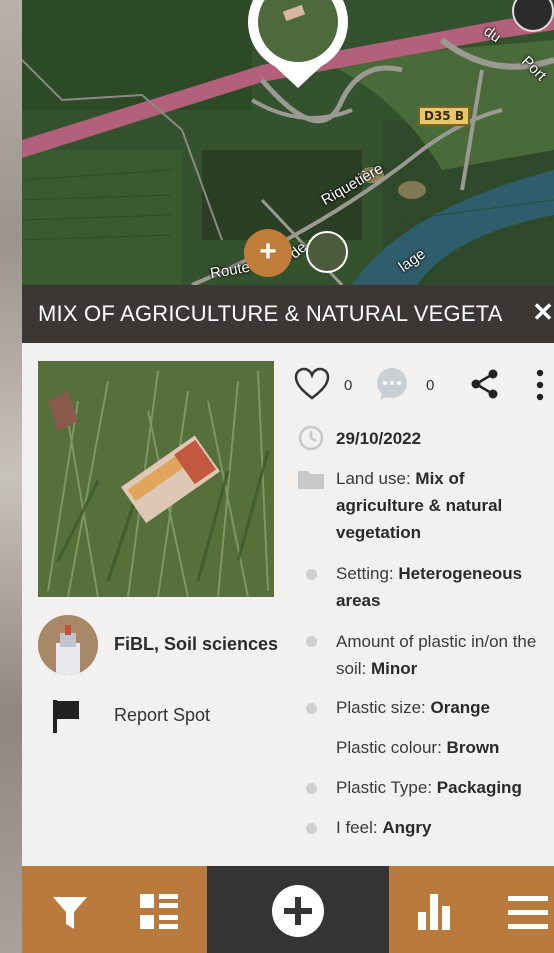  Describe the element at coordinates (367, 573) in the screenshot. I see `setting-label: Setting:` at that location.